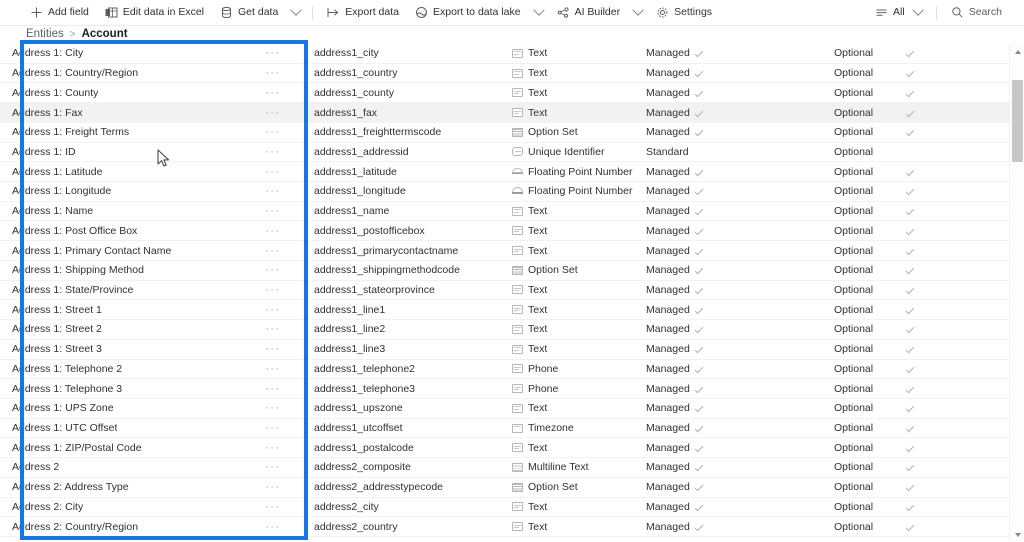 Image resolution: width=1024 pixels, height=542 pixels. I want to click on cell-display-name: Address 1: Country/Region ···, so click(145, 73).